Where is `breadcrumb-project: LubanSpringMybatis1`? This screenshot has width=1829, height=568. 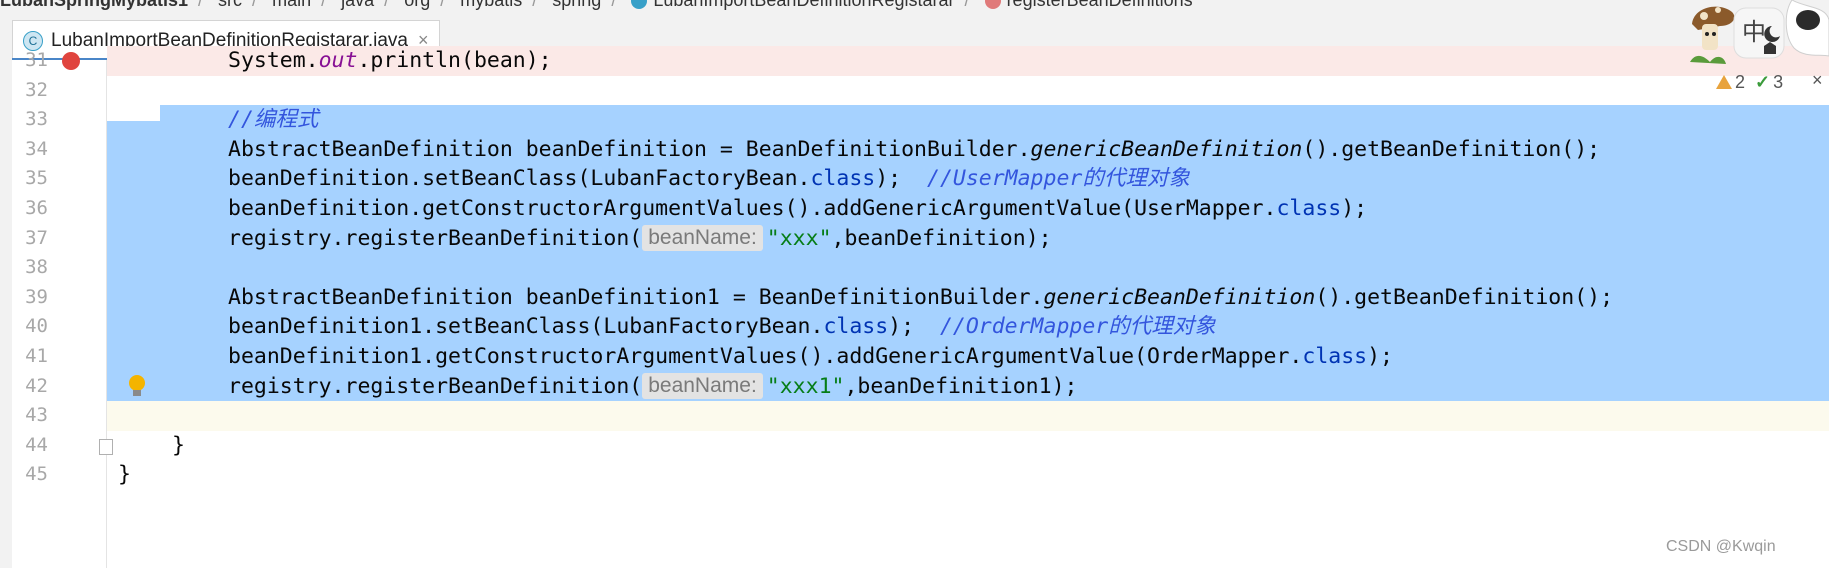
breadcrumb-project: LubanSpringMybatis1 is located at coordinates (94, 5).